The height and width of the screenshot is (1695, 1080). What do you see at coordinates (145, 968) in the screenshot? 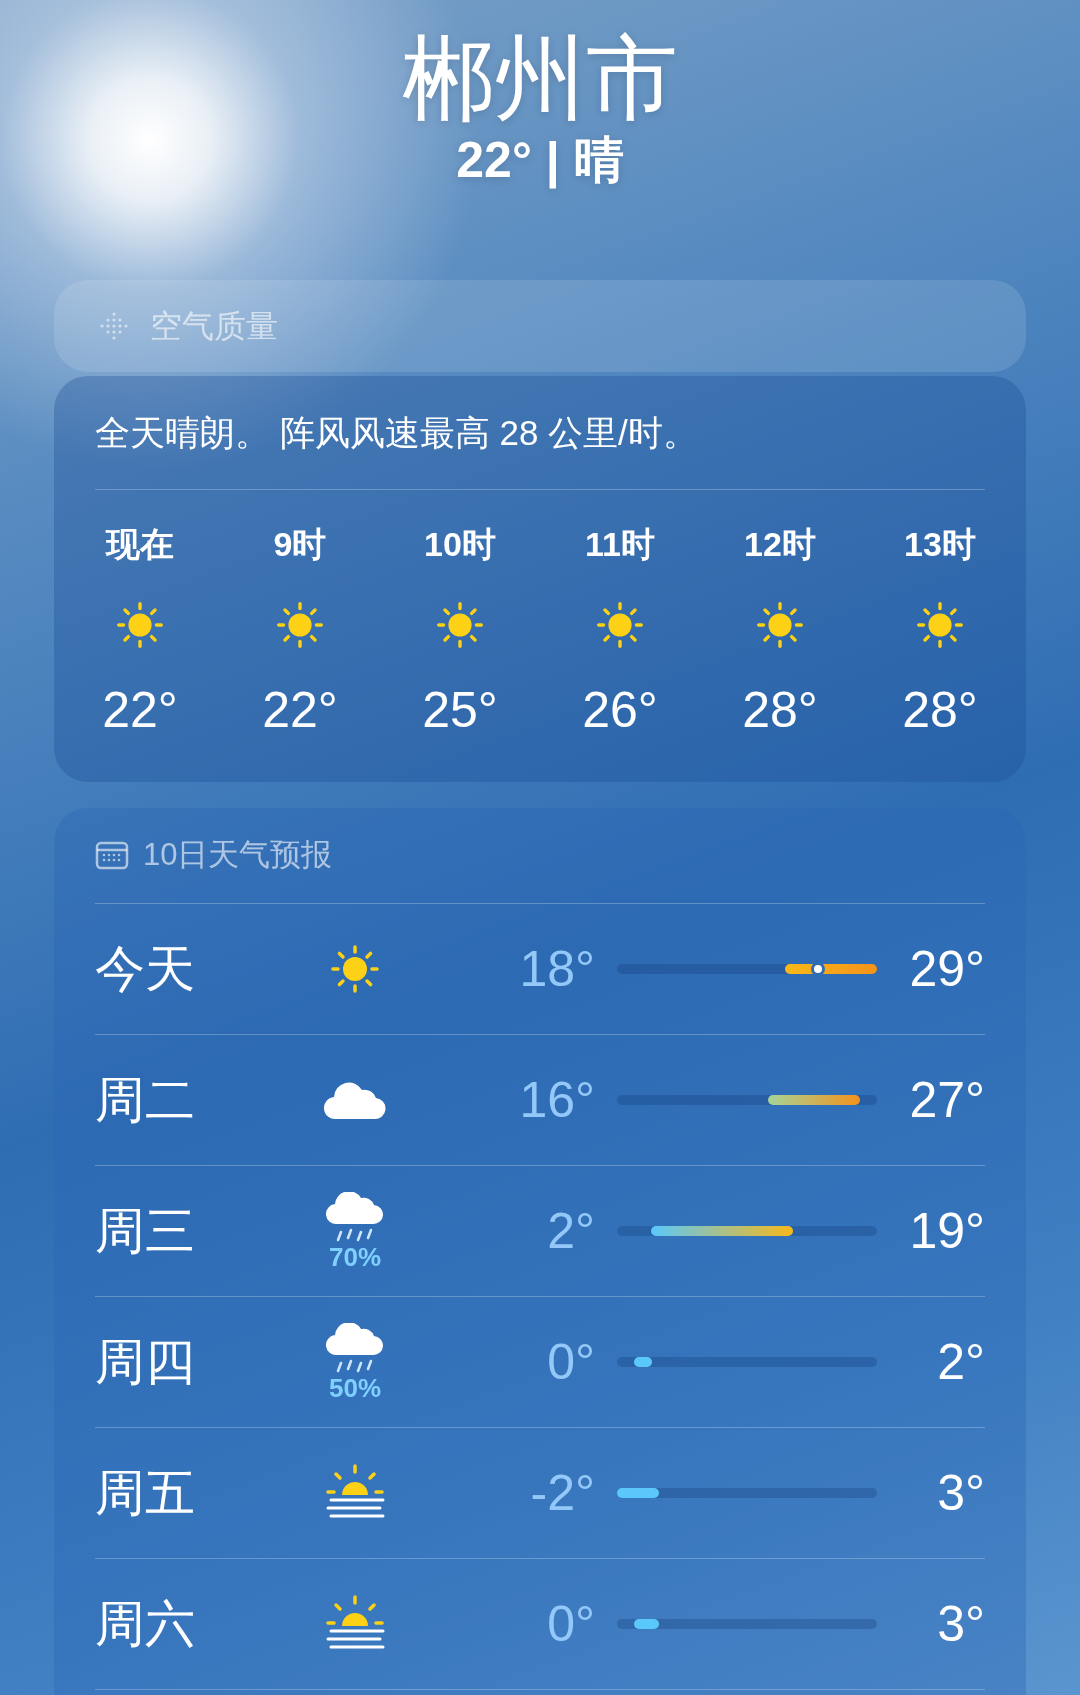
I see `day-label: 今天` at bounding box center [145, 968].